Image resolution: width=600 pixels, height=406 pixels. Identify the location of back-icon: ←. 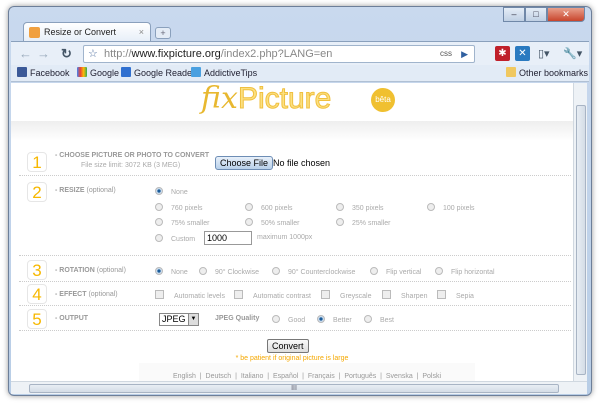
(25, 54).